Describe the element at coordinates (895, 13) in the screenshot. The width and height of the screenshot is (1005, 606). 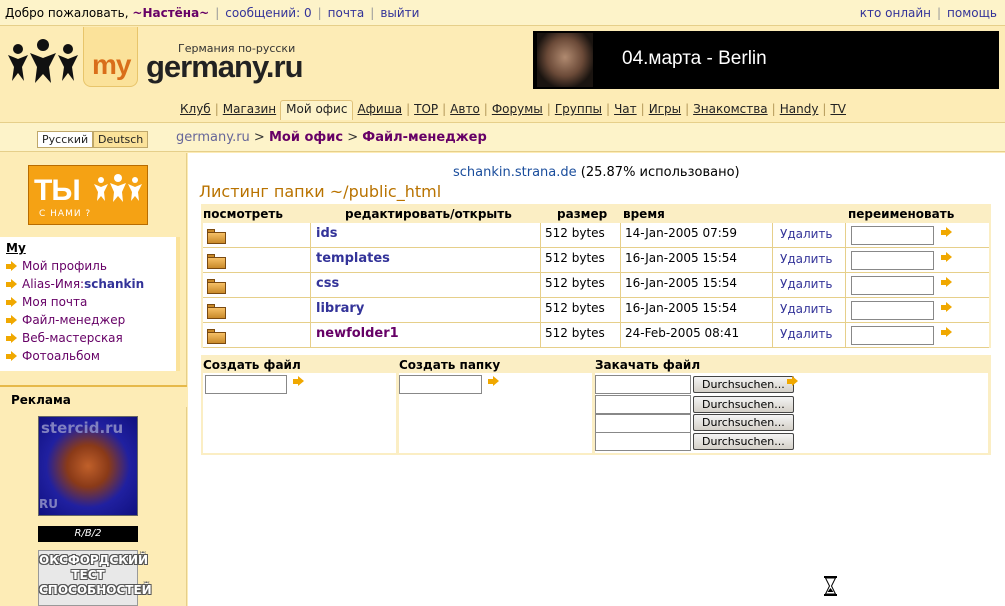
I see `who-online-link: кто онлайн` at that location.